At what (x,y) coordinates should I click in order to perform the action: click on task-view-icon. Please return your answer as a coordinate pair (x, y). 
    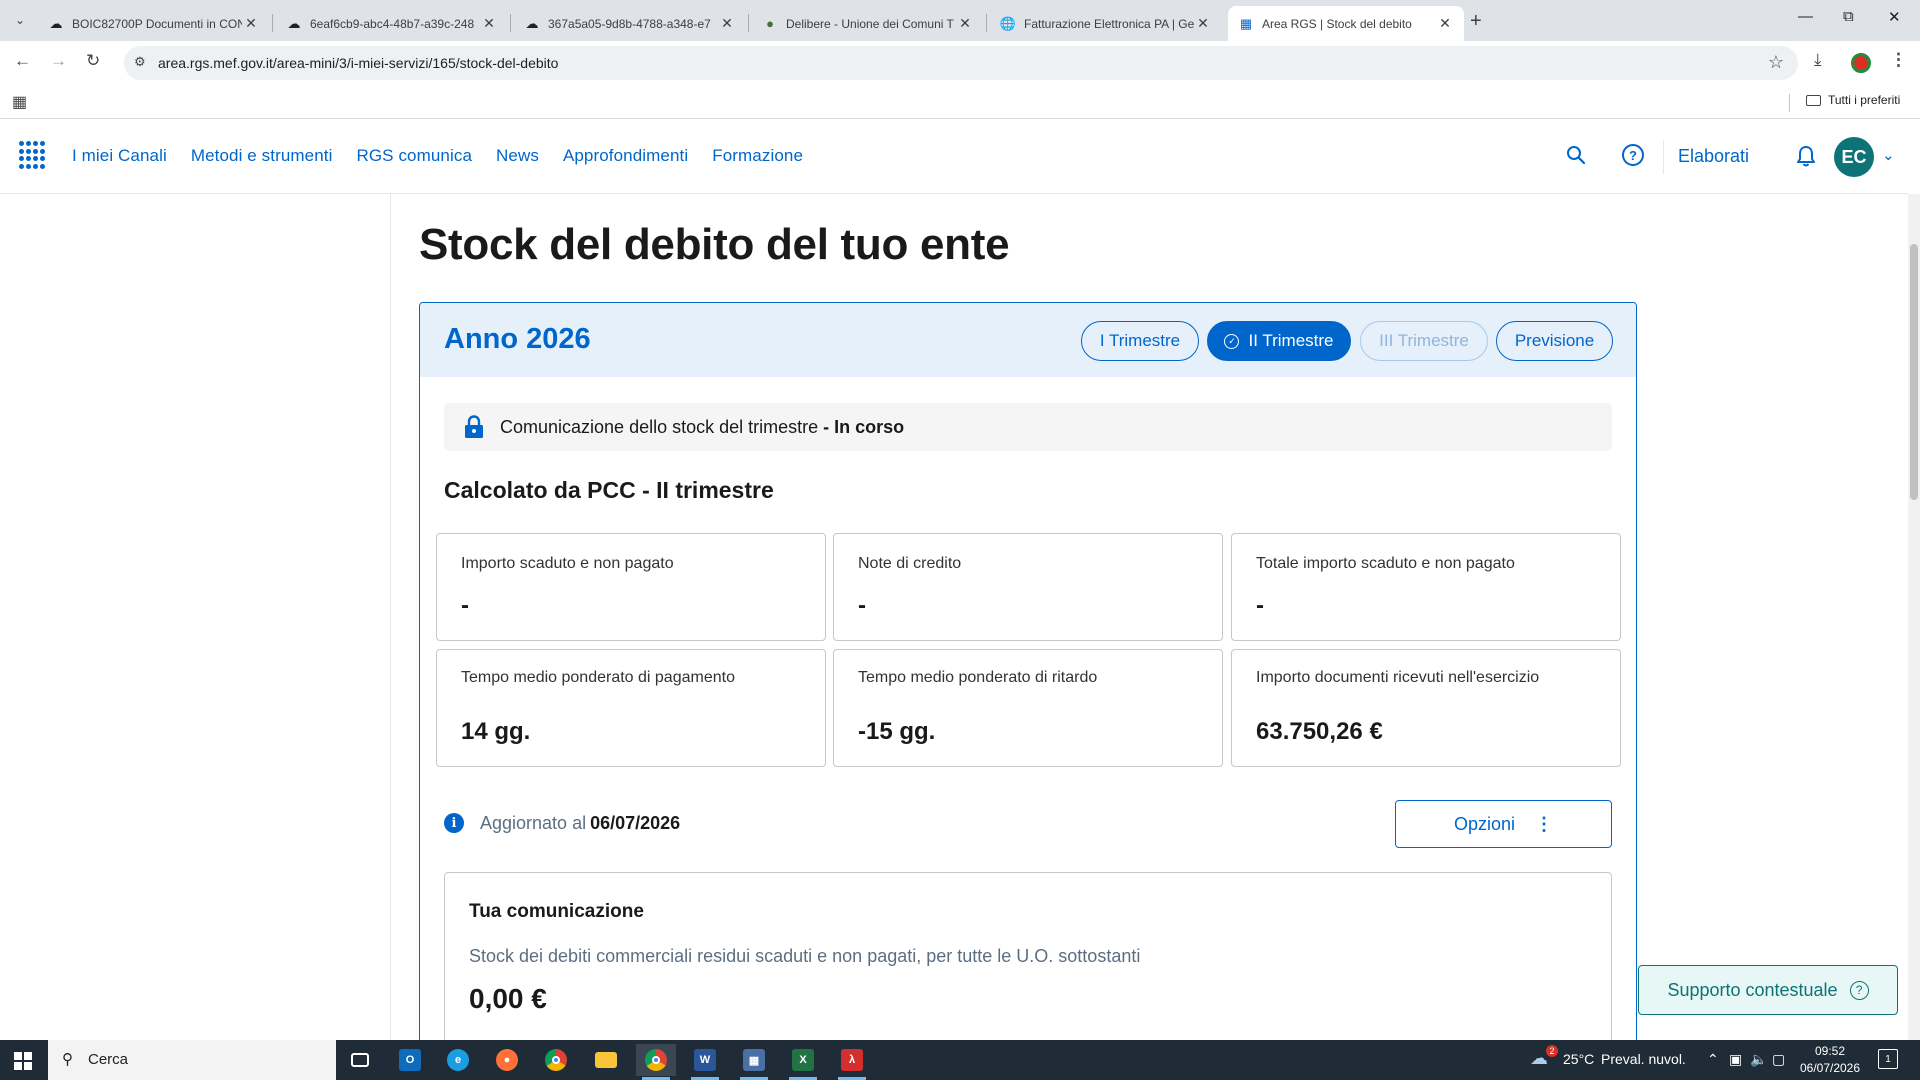
    Looking at the image, I should click on (360, 1060).